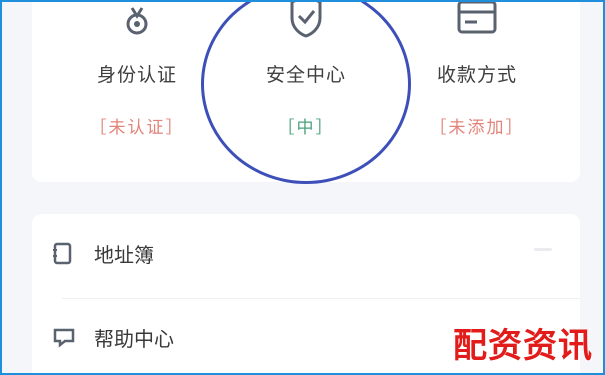 The image size is (605, 375). What do you see at coordinates (523, 346) in the screenshot?
I see `watermark-text: 配资资讯` at bounding box center [523, 346].